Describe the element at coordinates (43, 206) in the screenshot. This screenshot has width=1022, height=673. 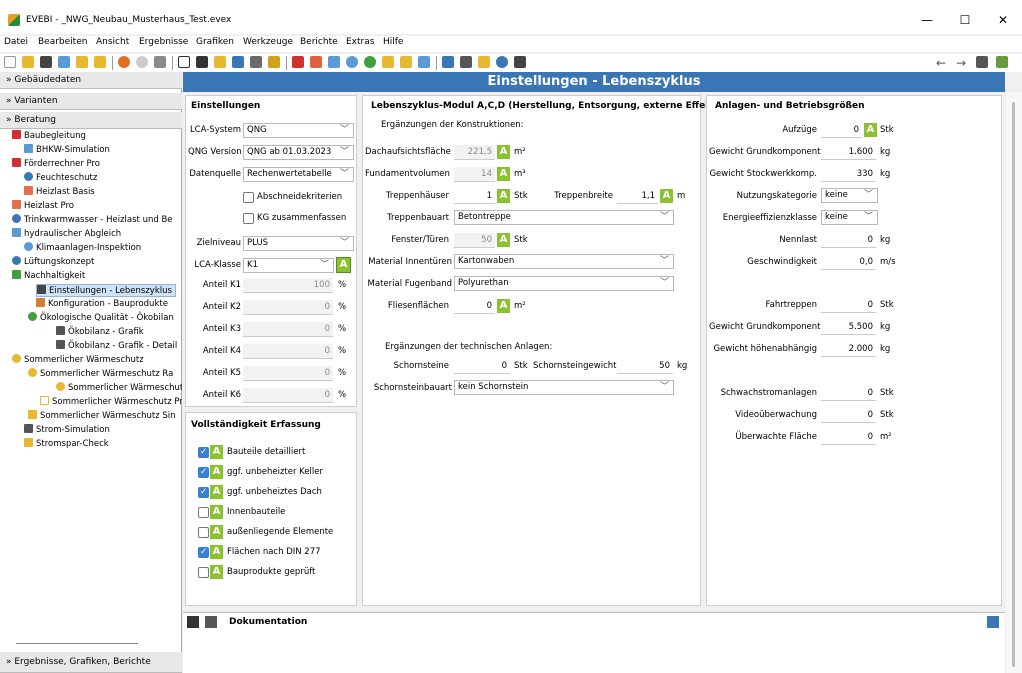
I see `tree-item-heizlast-pro: Heizlast Pro` at that location.